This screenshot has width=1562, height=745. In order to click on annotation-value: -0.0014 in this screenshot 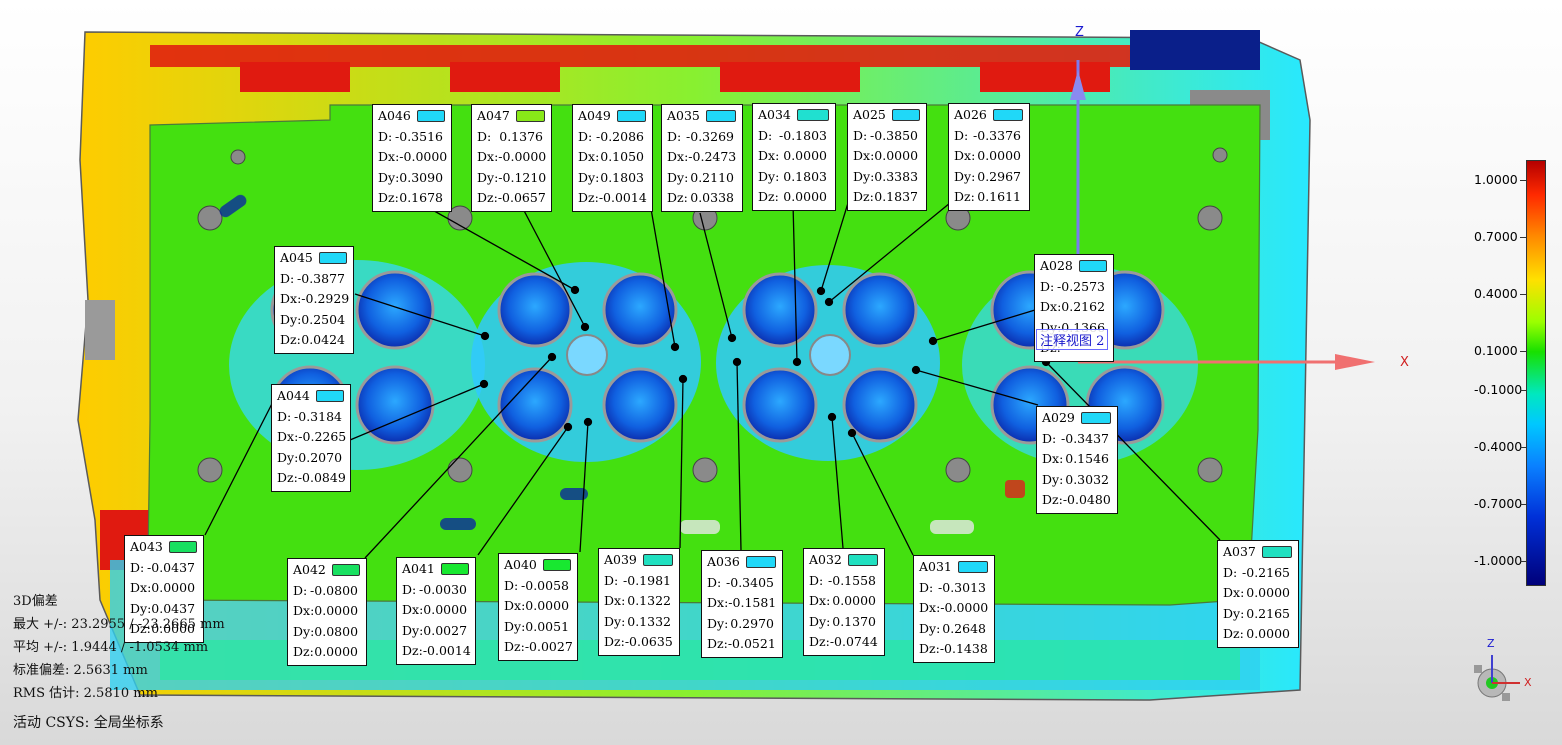, I will do `click(622, 197)`.